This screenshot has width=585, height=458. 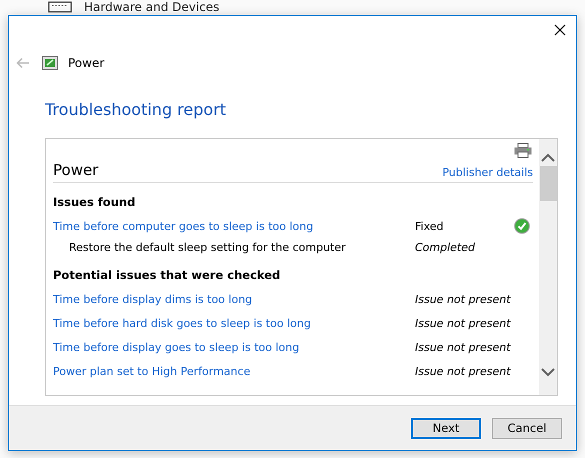 What do you see at coordinates (50, 63) in the screenshot?
I see `battery-monitor-icon` at bounding box center [50, 63].